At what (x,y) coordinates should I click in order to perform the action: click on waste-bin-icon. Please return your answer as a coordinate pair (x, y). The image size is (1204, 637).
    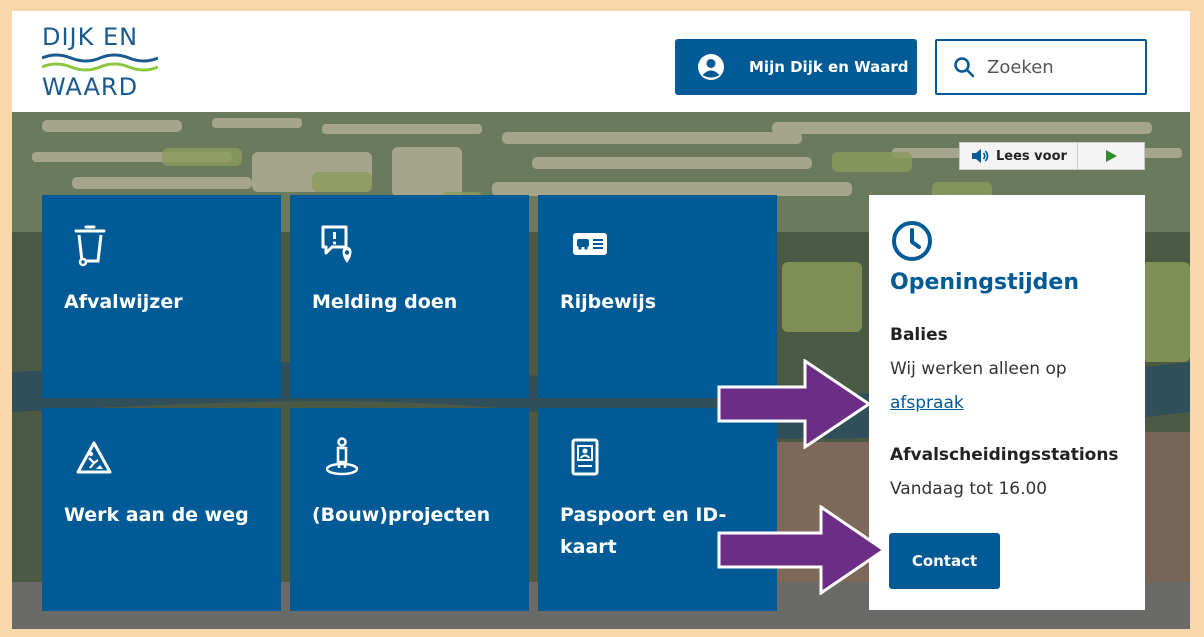
    Looking at the image, I should click on (90, 246).